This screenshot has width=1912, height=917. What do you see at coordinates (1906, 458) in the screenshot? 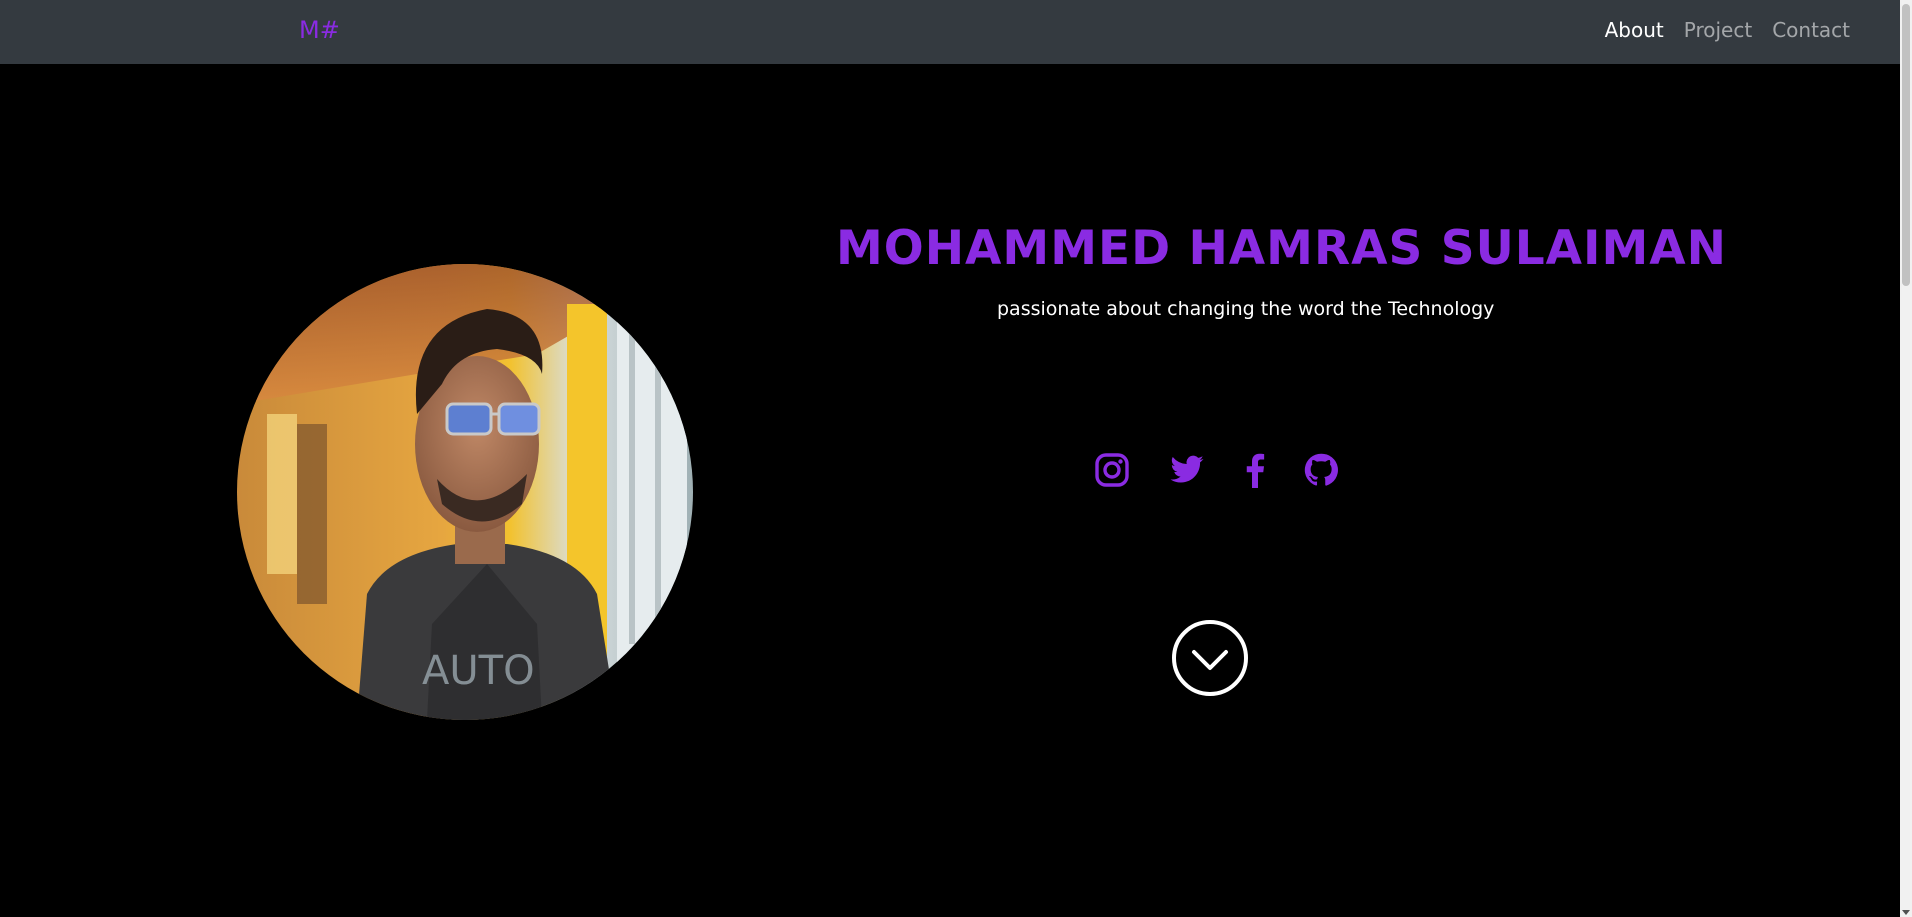
I see `scrollbar` at bounding box center [1906, 458].